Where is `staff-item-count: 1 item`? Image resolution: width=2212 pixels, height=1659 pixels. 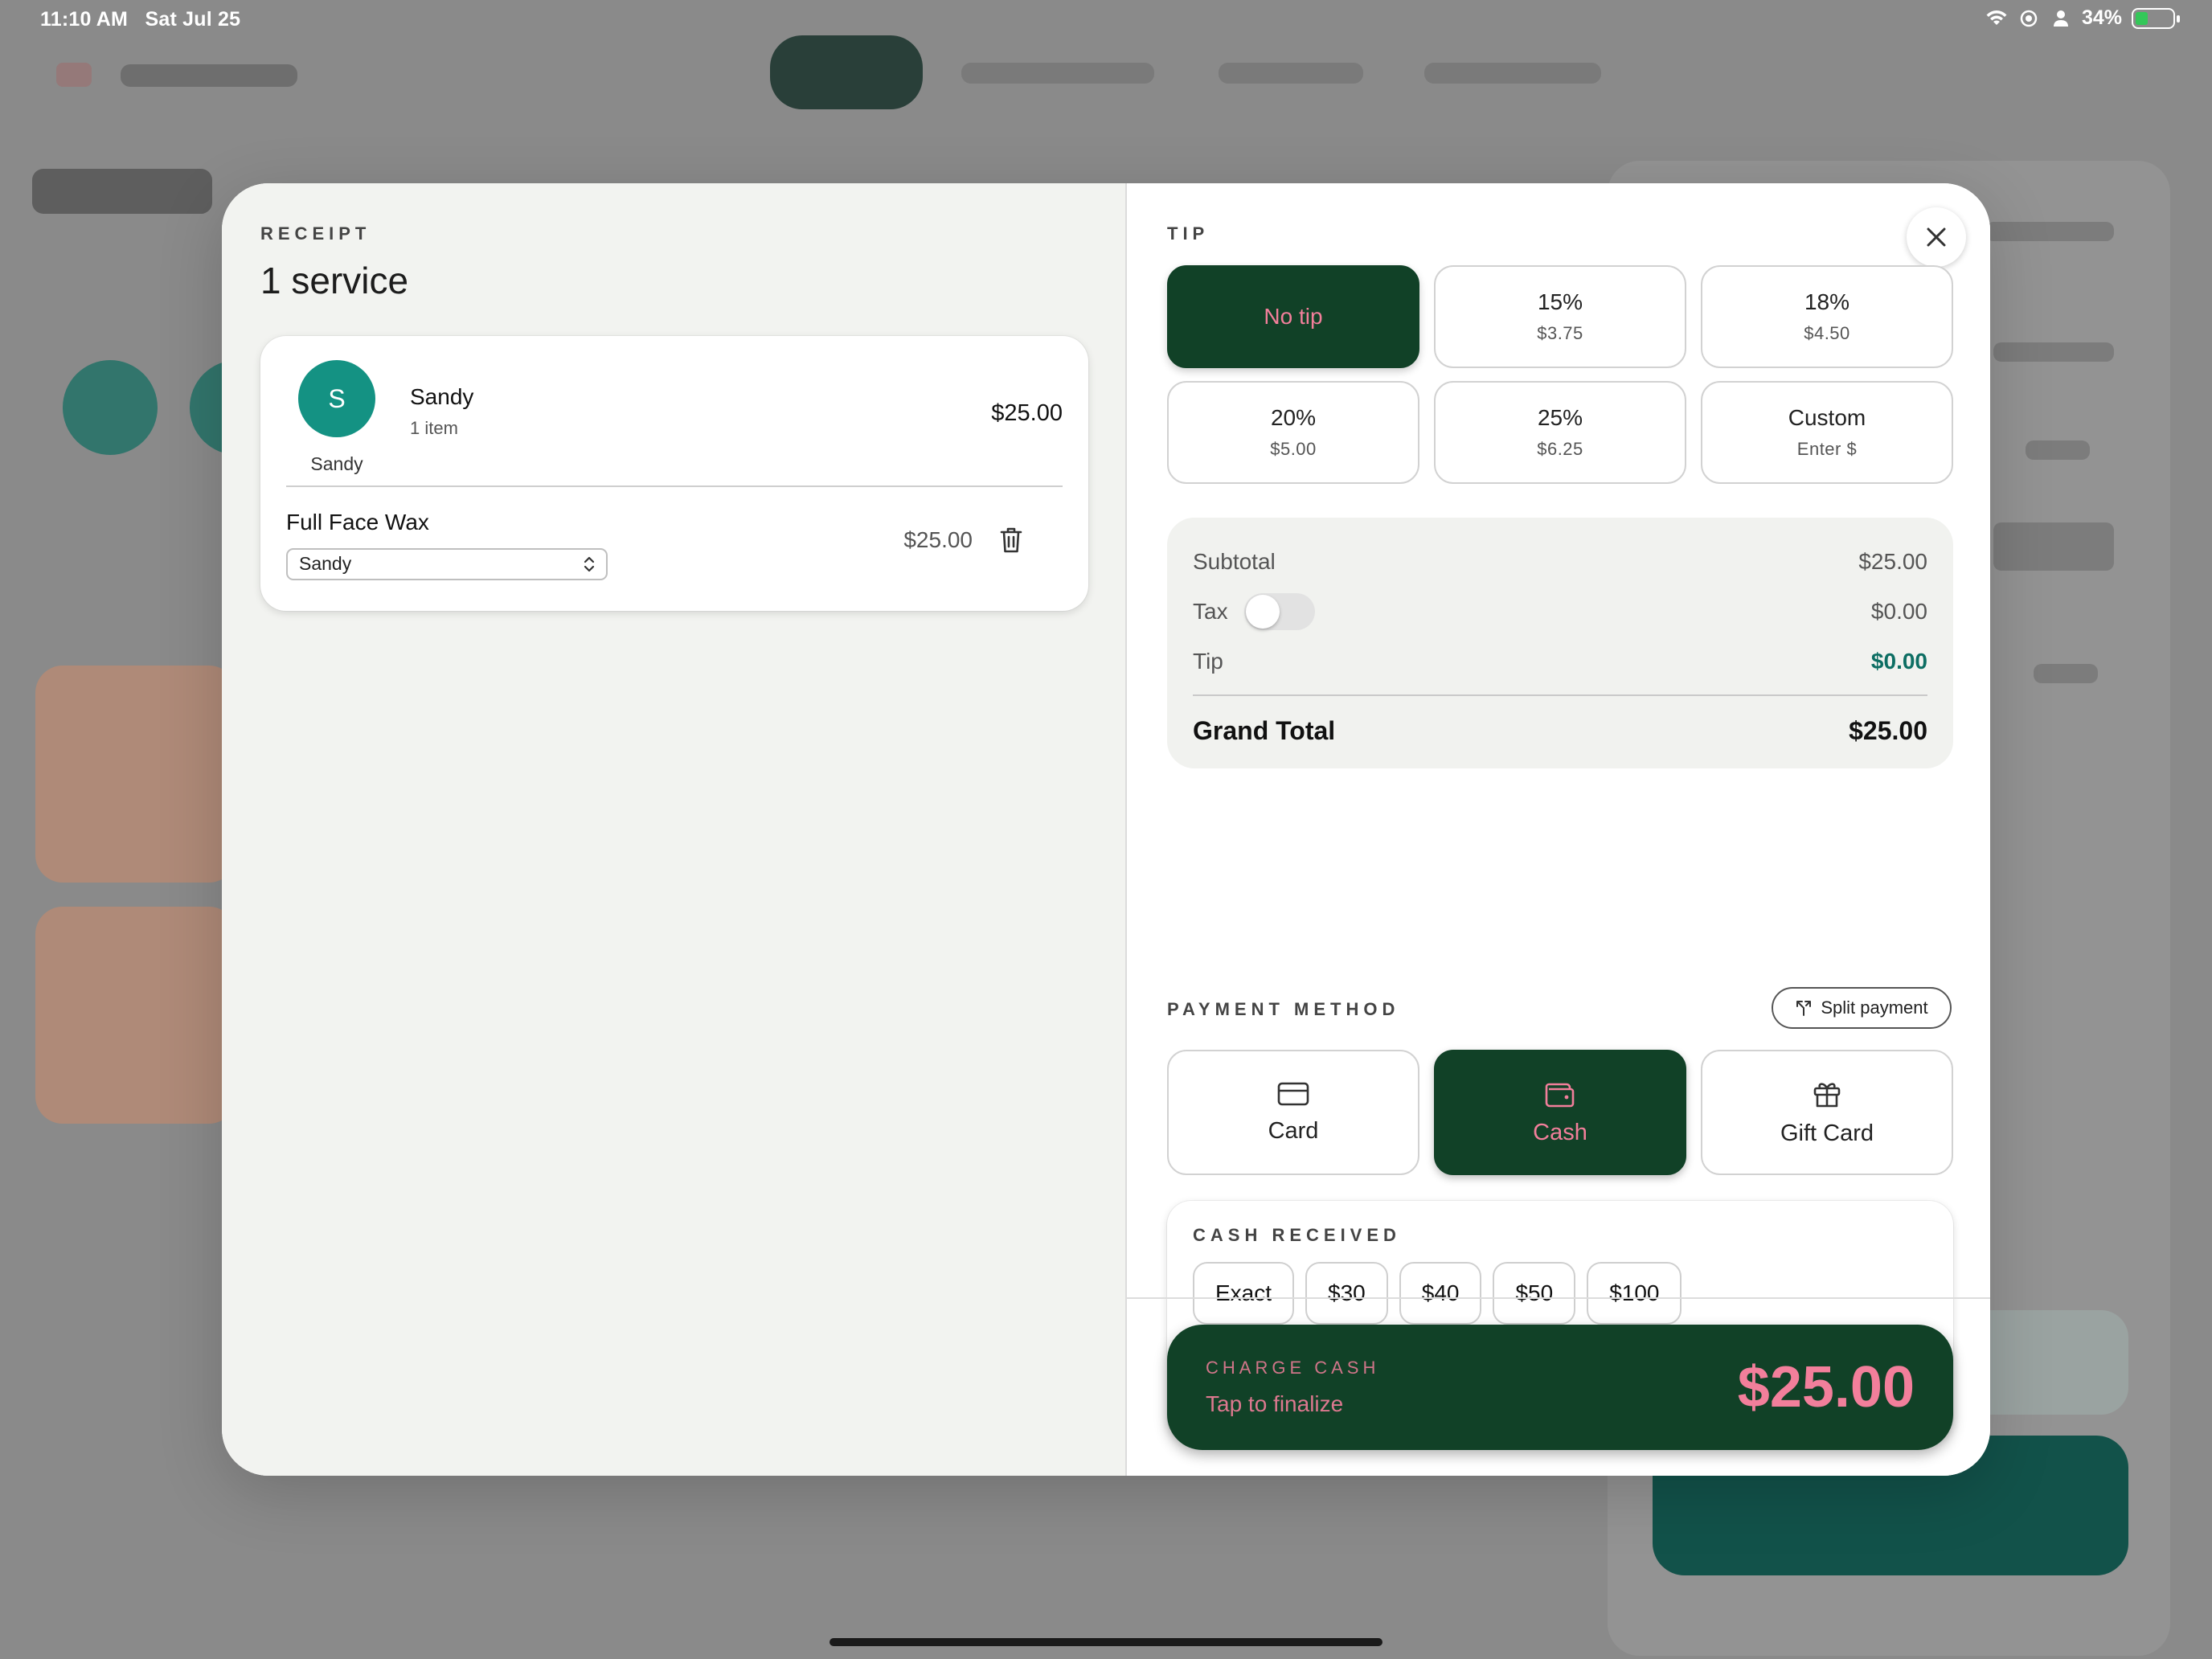 staff-item-count: 1 item is located at coordinates (434, 428).